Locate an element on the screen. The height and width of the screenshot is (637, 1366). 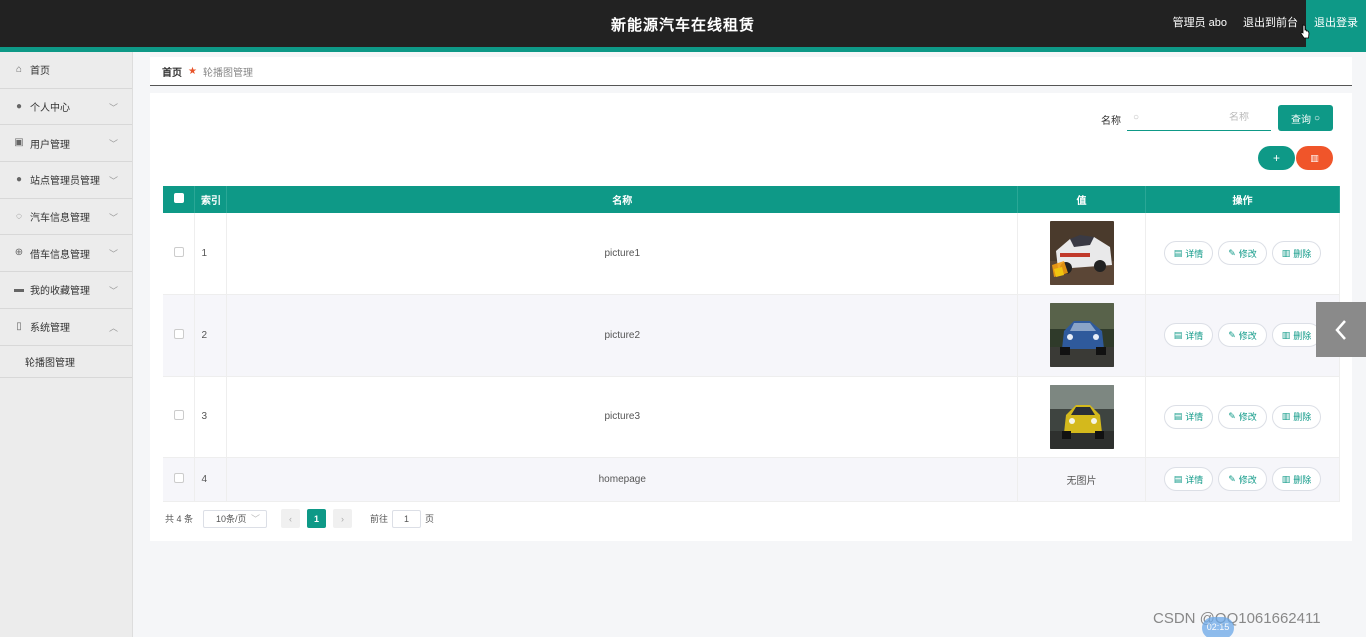
search-icon: ○ is located at coordinates (1317, 118).